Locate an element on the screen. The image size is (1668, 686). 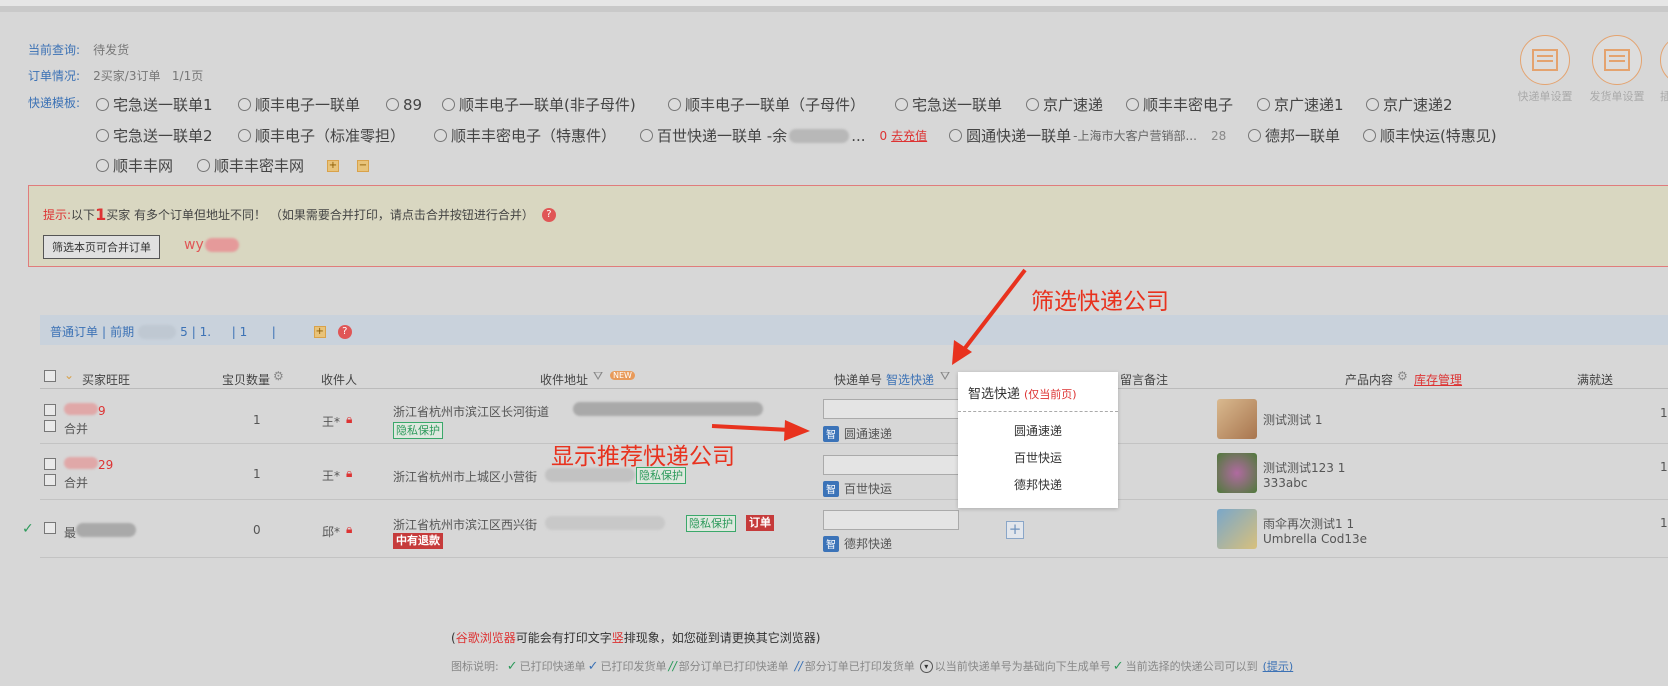
partial-delivery-icon: // is located at coordinates (798, 666).